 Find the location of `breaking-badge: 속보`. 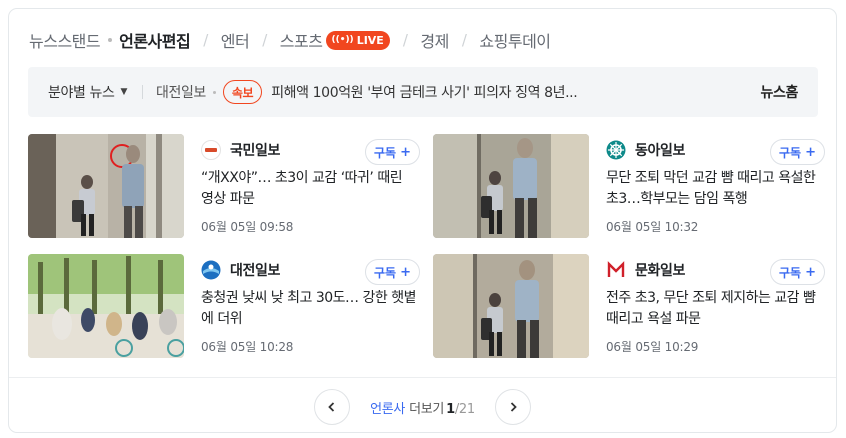

breaking-badge: 속보 is located at coordinates (242, 92).